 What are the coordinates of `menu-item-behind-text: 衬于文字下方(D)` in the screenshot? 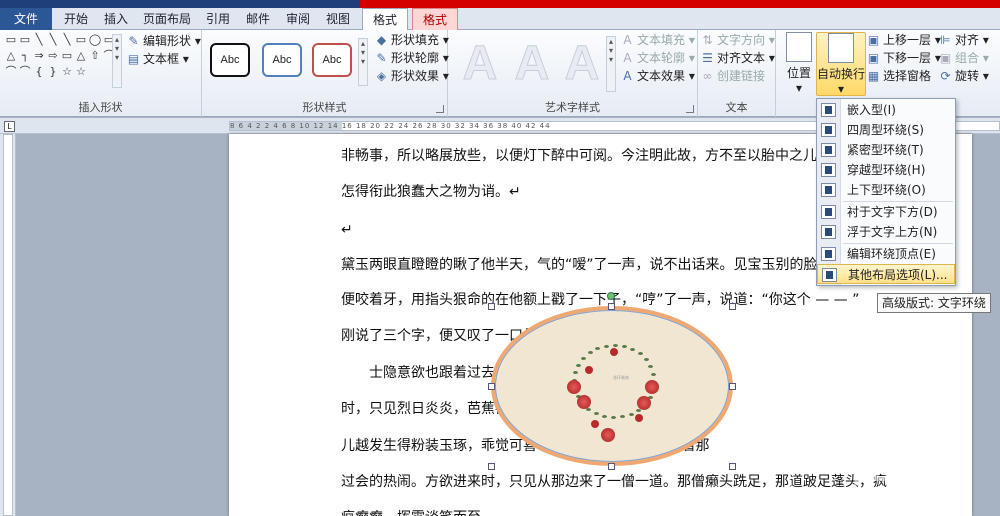 It's located at (886, 212).